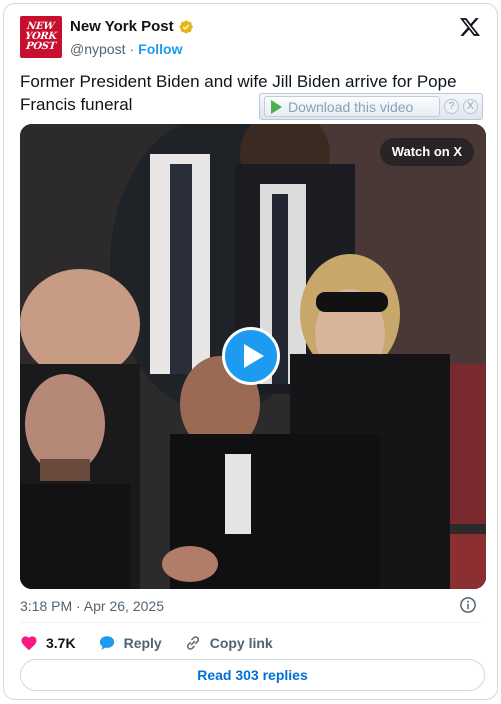 The width and height of the screenshot is (501, 704). Describe the element at coordinates (252, 675) in the screenshot. I see `read-replies-button: Read 303 replies` at that location.